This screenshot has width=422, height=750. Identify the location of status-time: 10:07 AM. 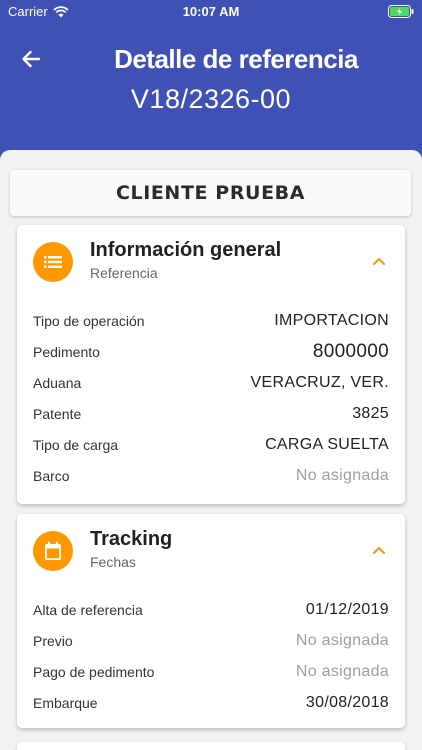
(211, 11).